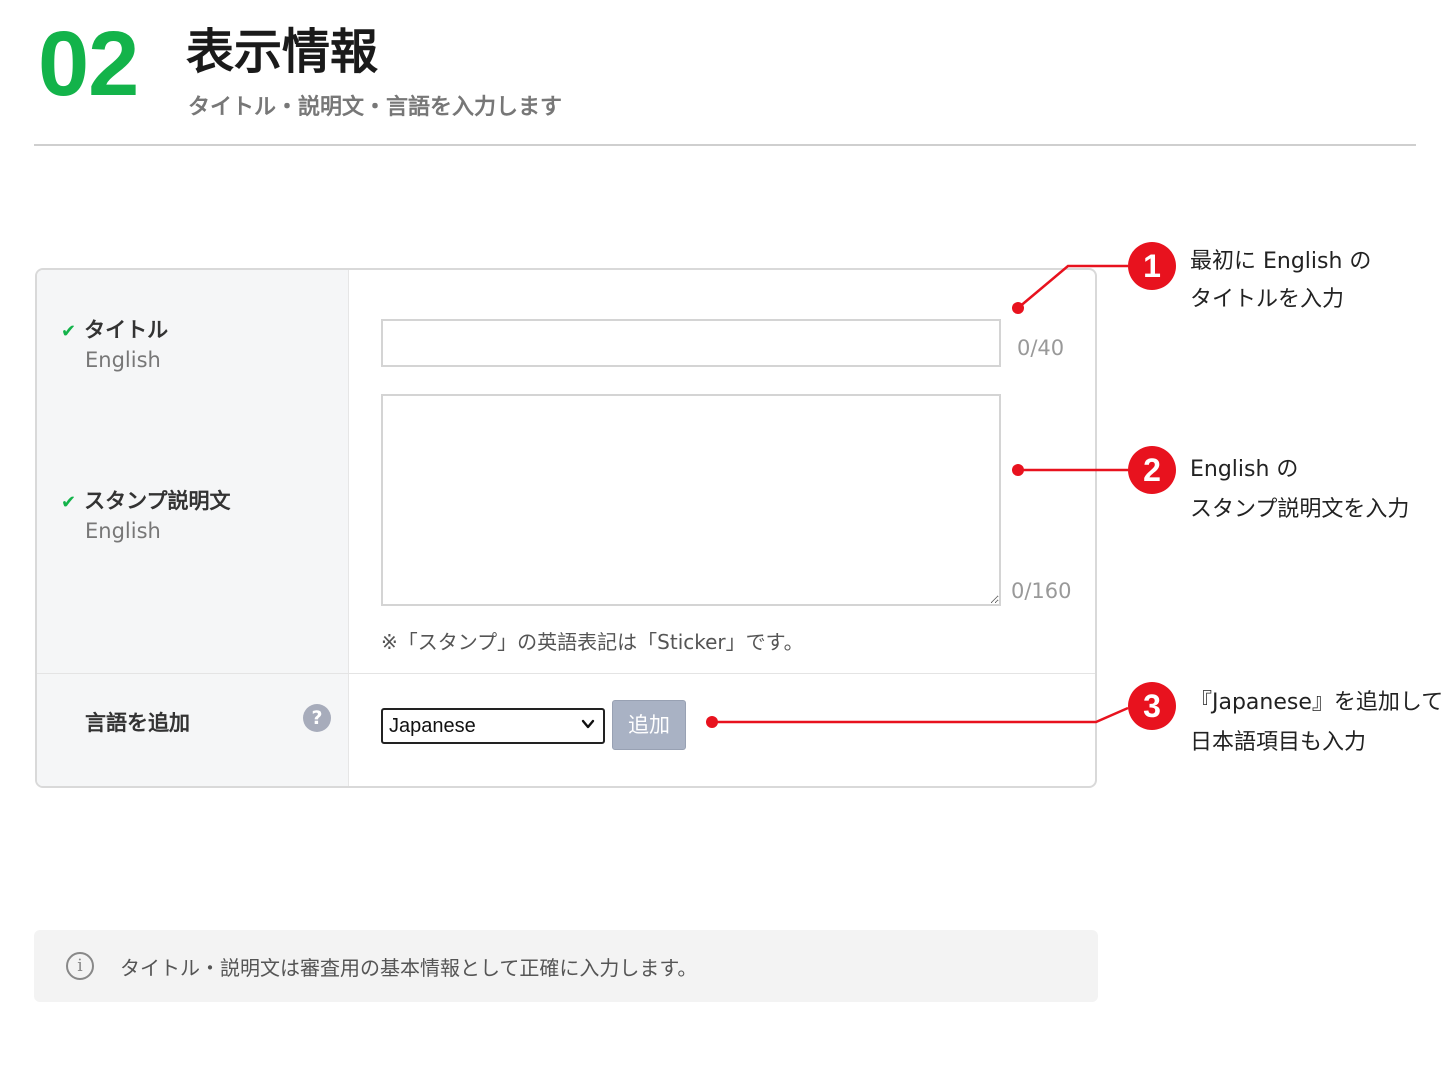 This screenshot has width=1448, height=1086. What do you see at coordinates (1280, 281) in the screenshot?
I see `annotation-note-1: 最初に English の タイトルを入力` at bounding box center [1280, 281].